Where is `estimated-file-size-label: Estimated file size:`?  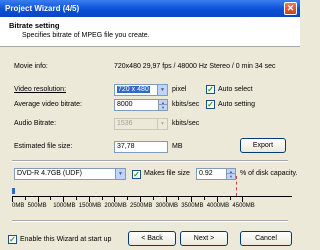 estimated-file-size-label: Estimated file size: is located at coordinates (43, 146).